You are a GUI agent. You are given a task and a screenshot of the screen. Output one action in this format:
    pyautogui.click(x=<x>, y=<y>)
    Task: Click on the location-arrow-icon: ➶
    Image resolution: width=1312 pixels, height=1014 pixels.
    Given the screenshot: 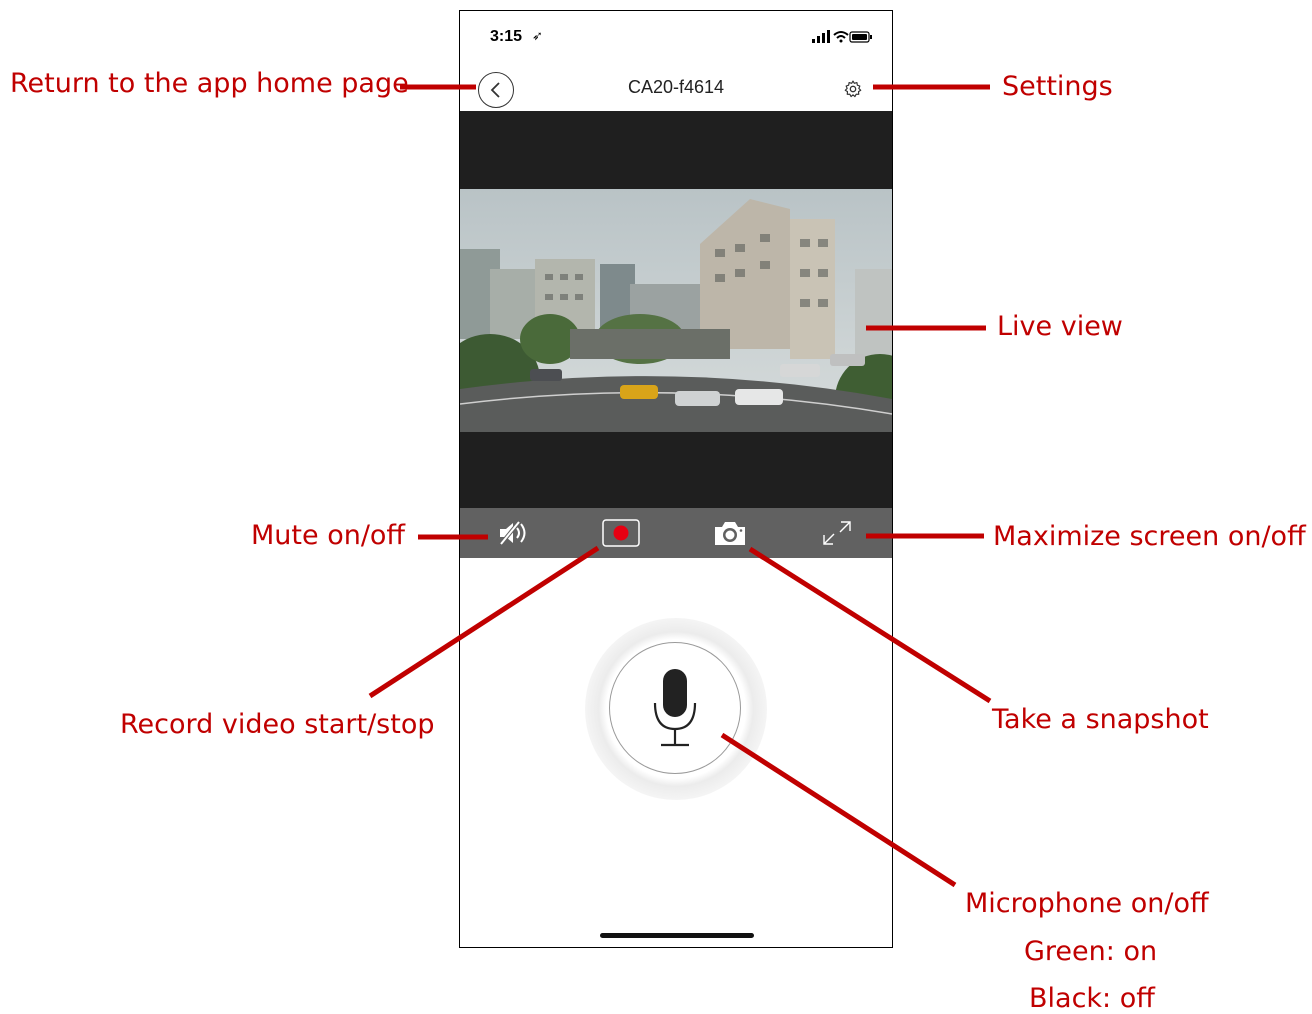 What is the action you would take?
    pyautogui.click(x=537, y=35)
    